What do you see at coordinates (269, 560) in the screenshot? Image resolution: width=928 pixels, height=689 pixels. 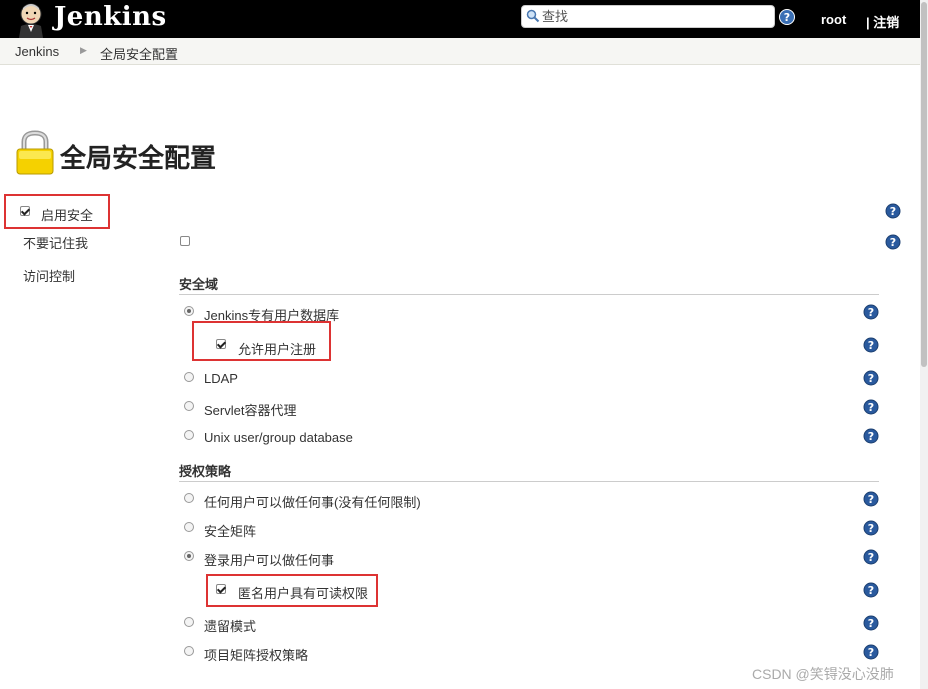 I see `auth-label-logged-in: 登录用户可以做任何事` at bounding box center [269, 560].